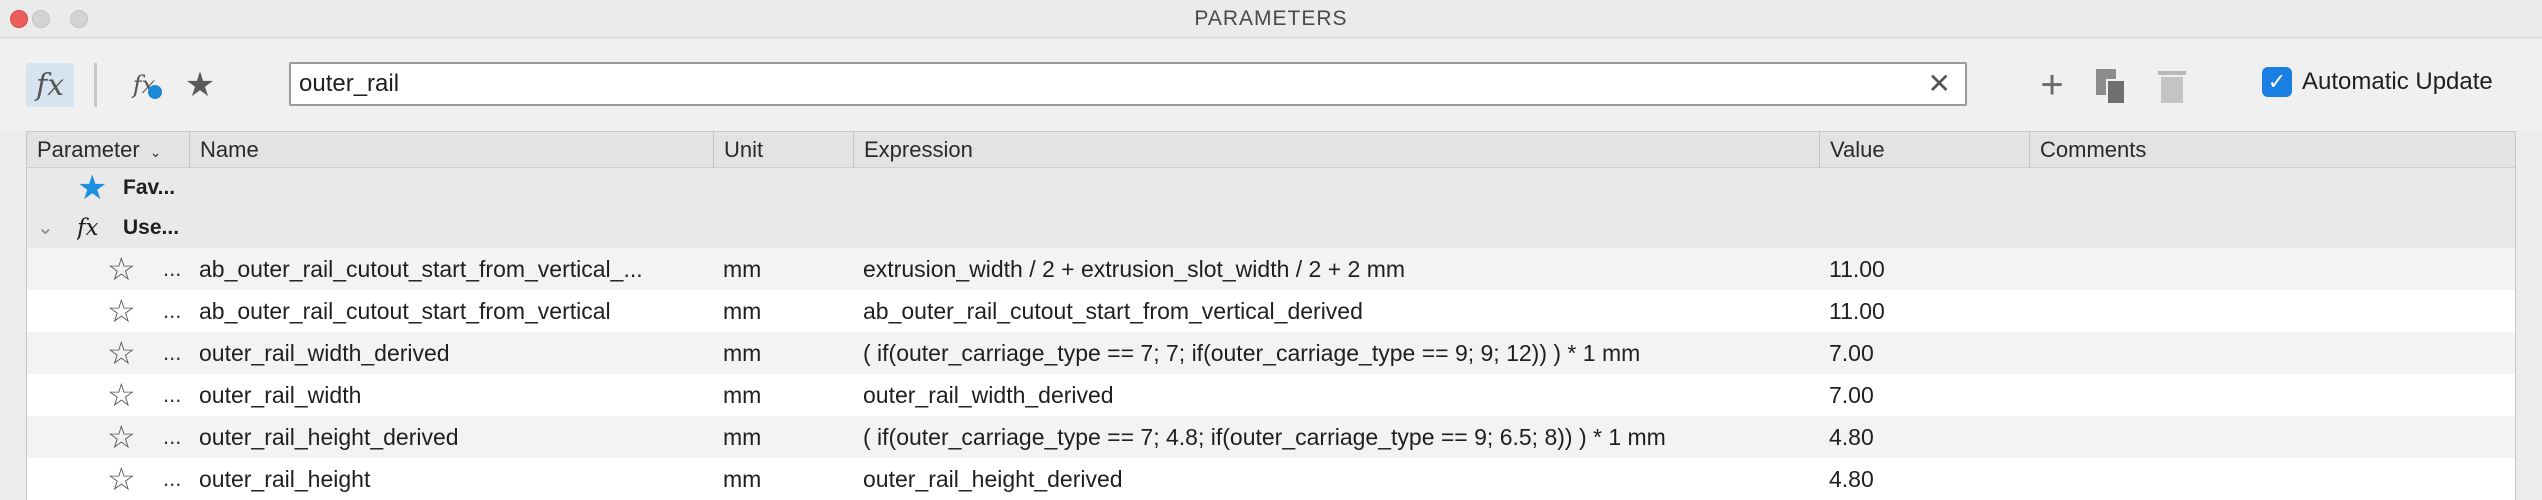 Image resolution: width=2542 pixels, height=500 pixels. Describe the element at coordinates (2397, 81) in the screenshot. I see `automatic-update-label: Automatic Update` at that location.